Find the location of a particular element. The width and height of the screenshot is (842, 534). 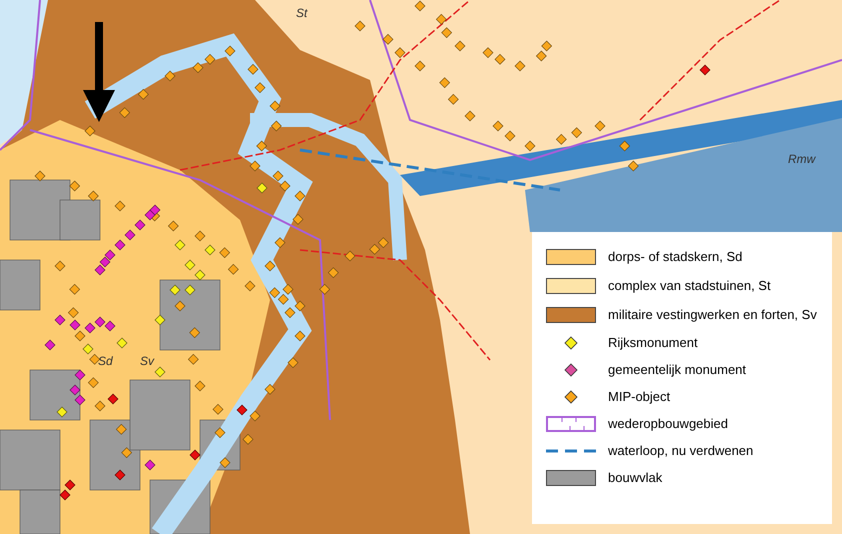

arrow-icon is located at coordinates (99, 72).